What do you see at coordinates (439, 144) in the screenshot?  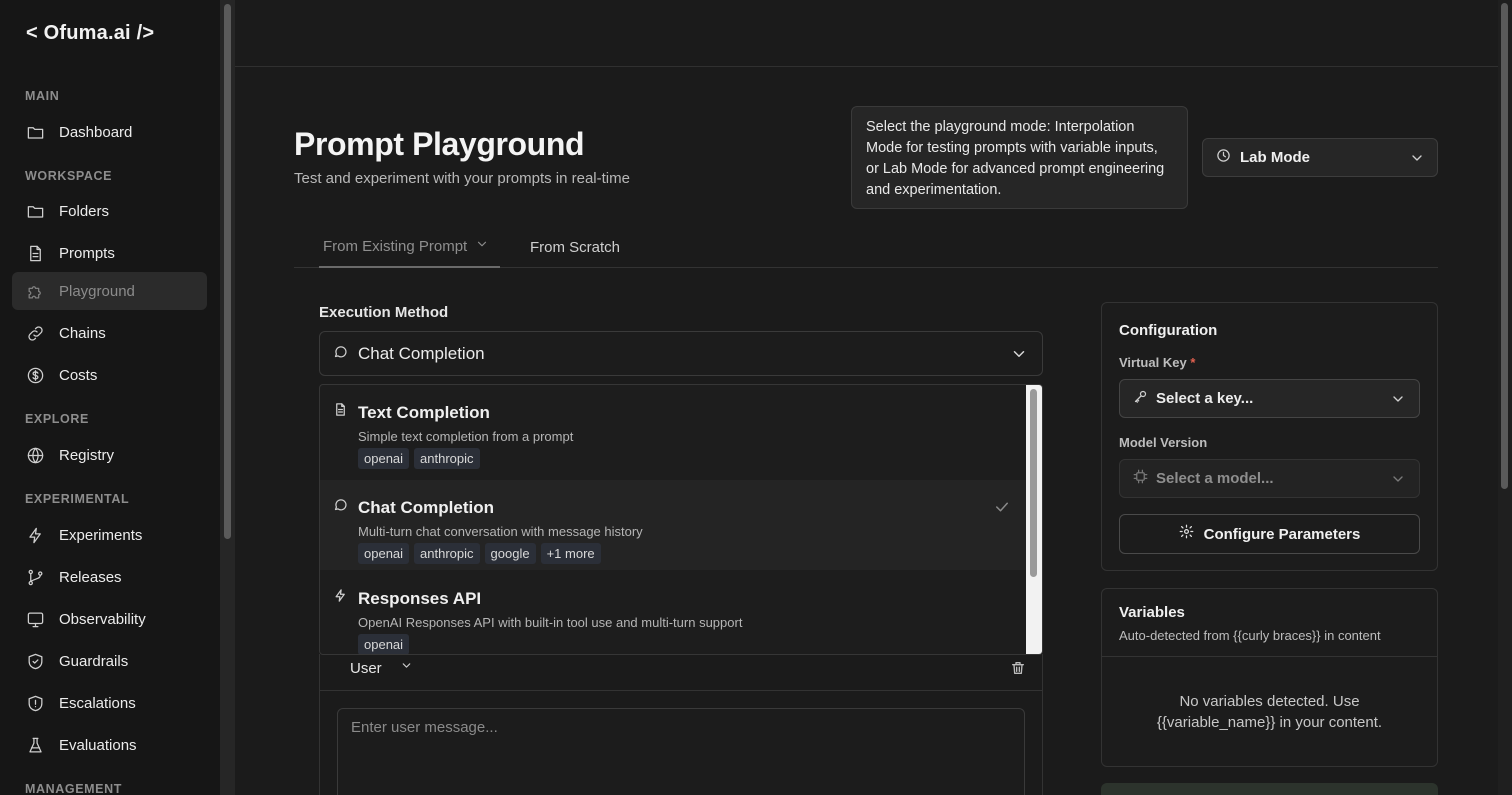 I see `page-title: Prompt Playground` at bounding box center [439, 144].